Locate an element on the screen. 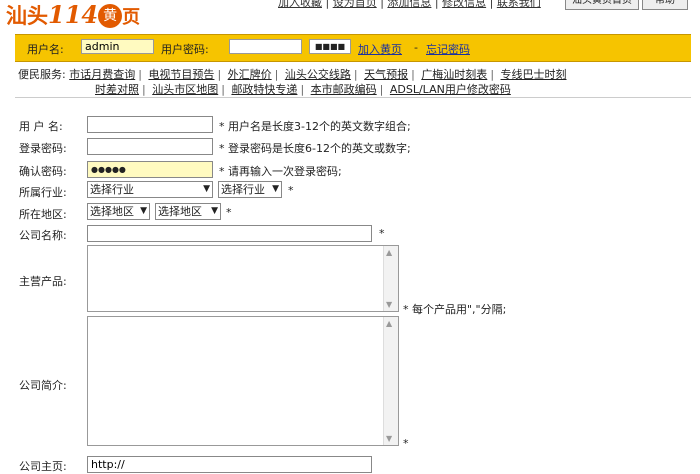 This screenshot has height=474, width=700. region-select-value: 选择地区 is located at coordinates (112, 211).